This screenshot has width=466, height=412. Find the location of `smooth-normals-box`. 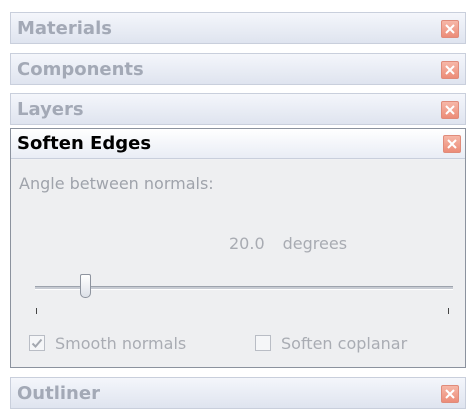

smooth-normals-box is located at coordinates (37, 343).